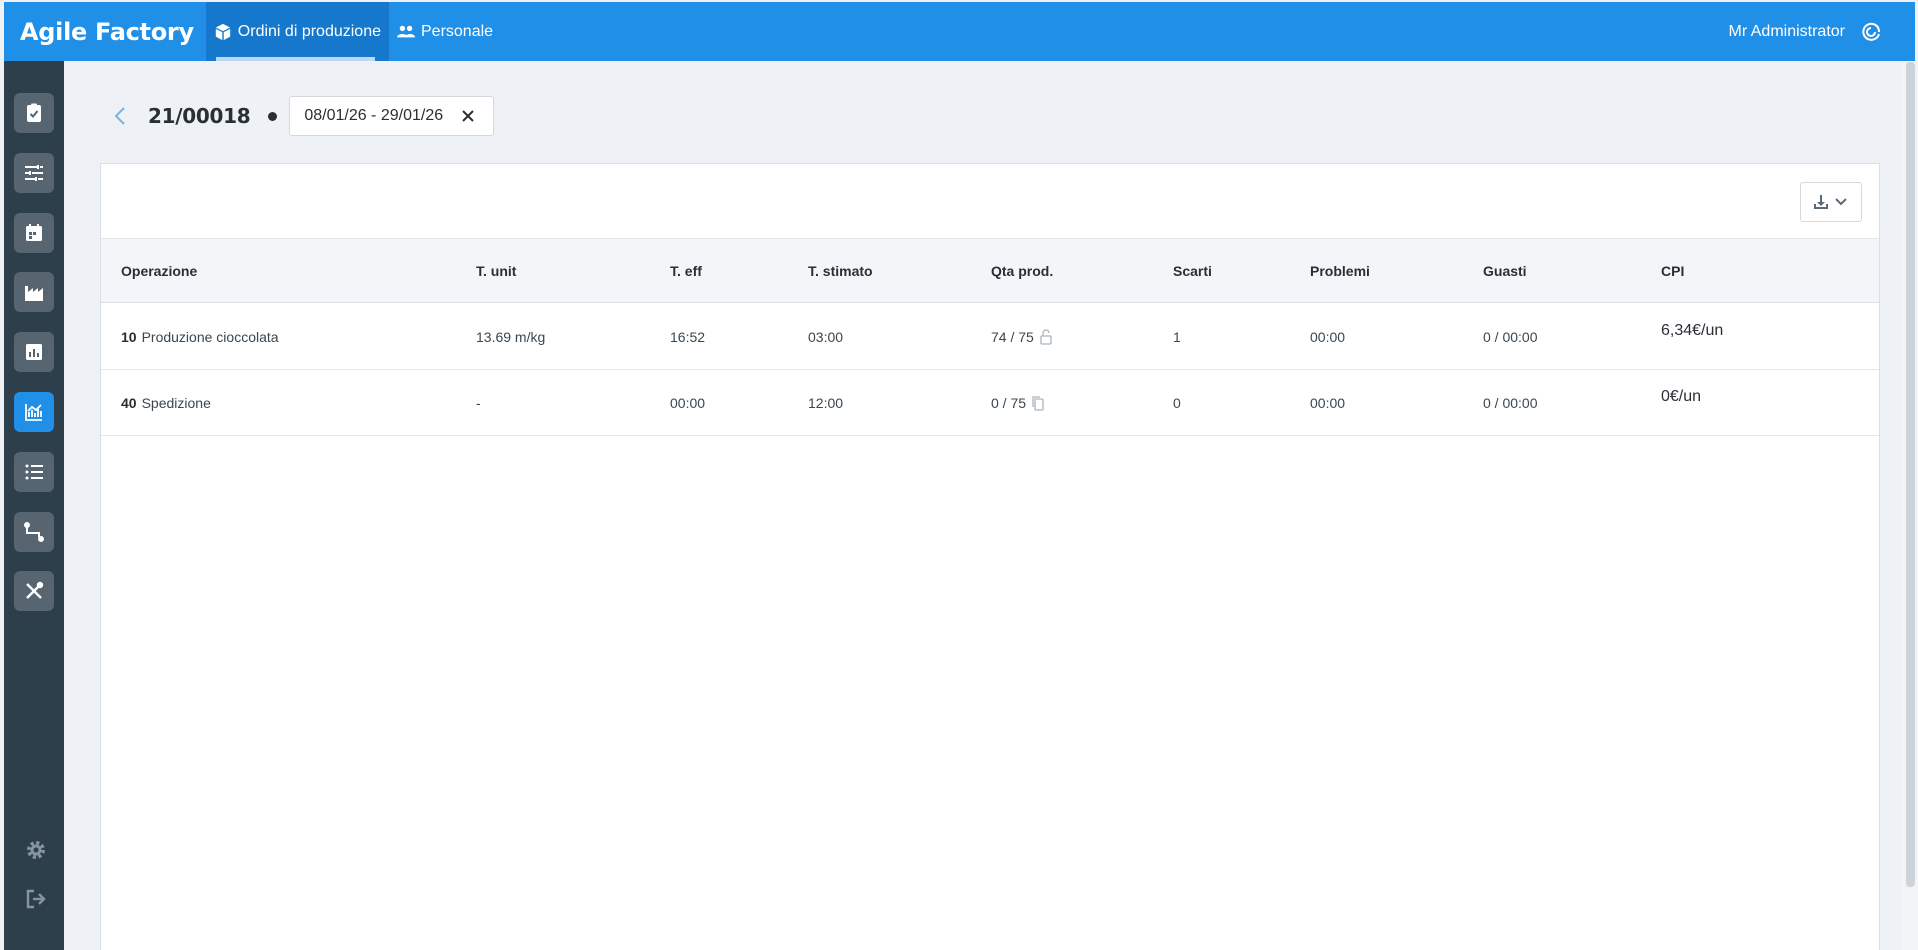  I want to click on sidebar-item-calendar, so click(34, 233).